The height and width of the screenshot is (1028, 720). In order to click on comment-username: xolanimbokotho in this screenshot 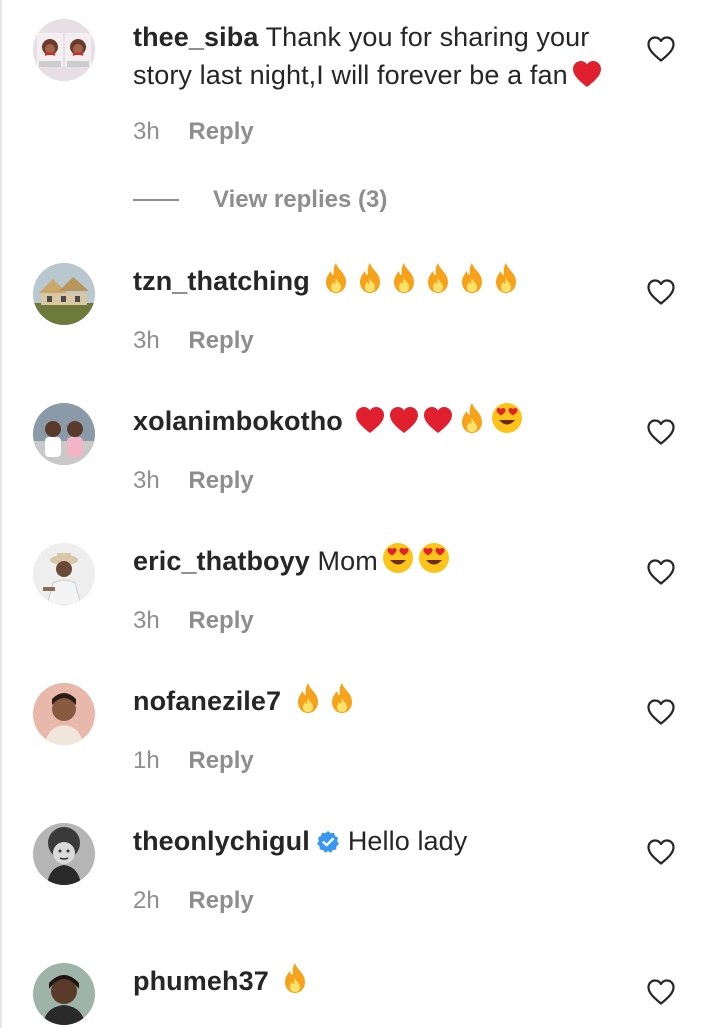, I will do `click(238, 421)`.